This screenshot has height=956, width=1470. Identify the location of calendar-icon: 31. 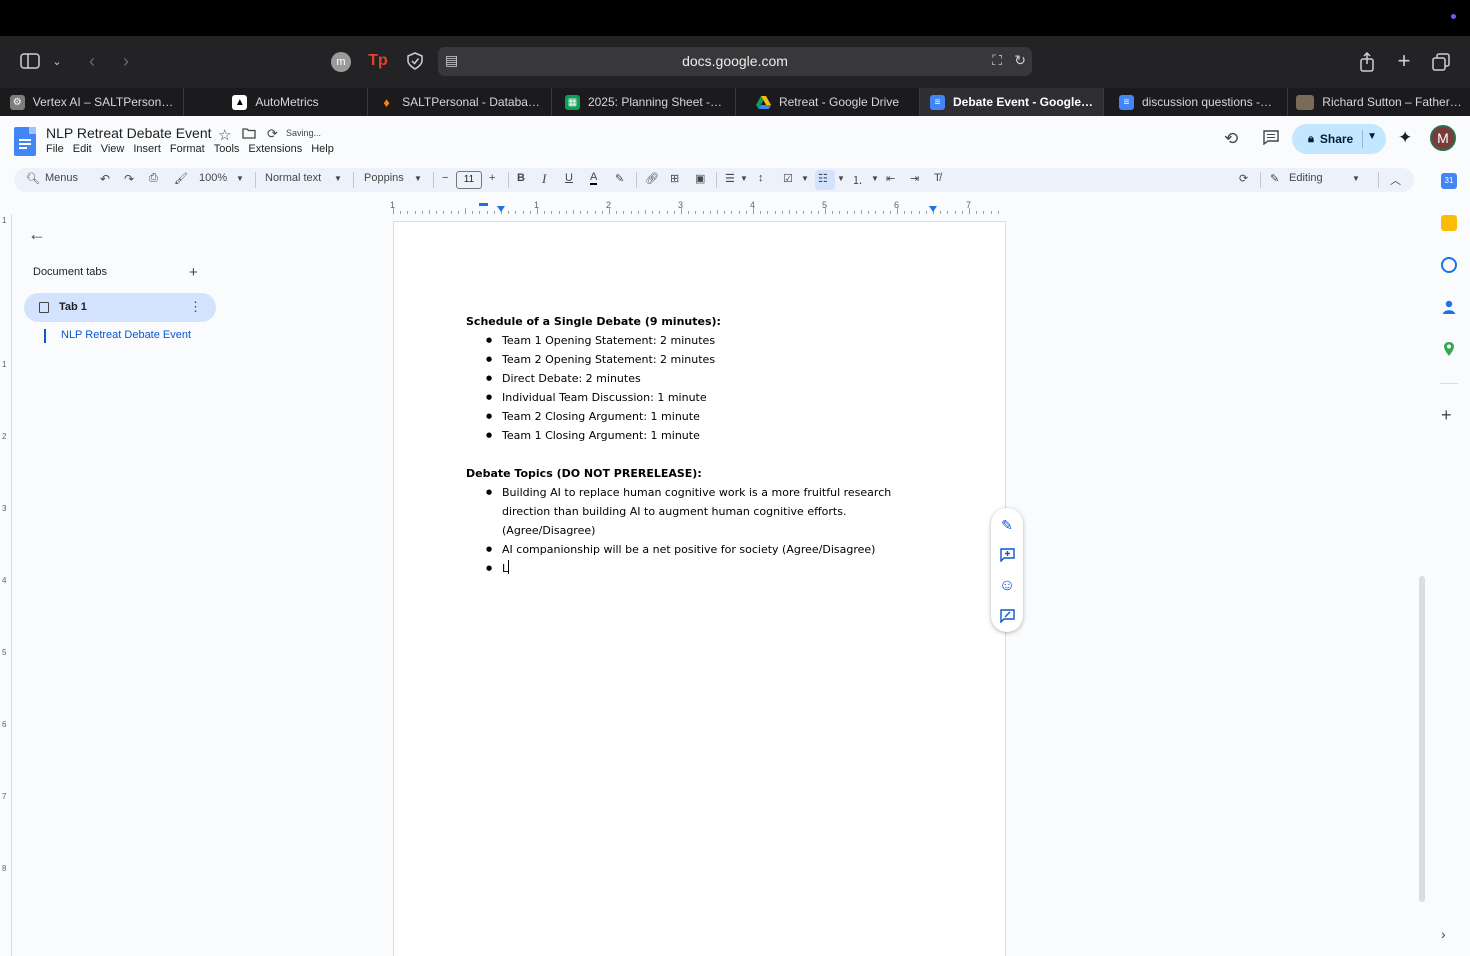
(1449, 181).